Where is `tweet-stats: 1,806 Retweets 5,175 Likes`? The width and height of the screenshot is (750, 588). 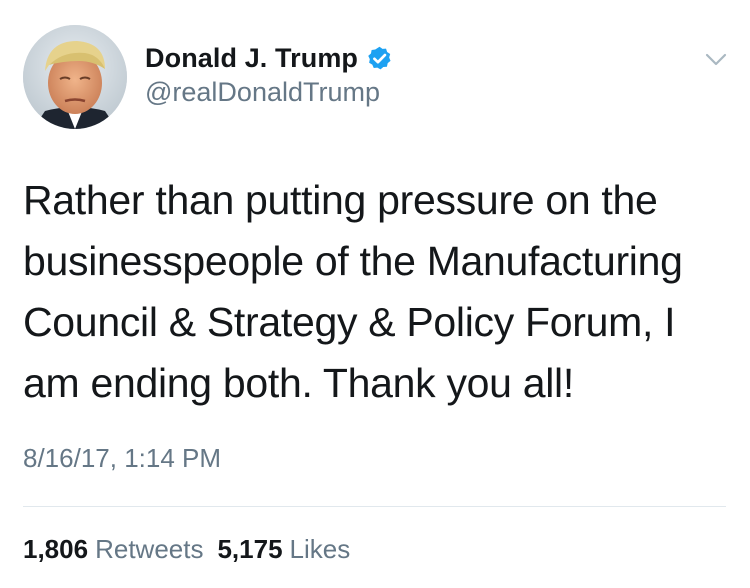 tweet-stats: 1,806 Retweets 5,175 Likes is located at coordinates (193, 549).